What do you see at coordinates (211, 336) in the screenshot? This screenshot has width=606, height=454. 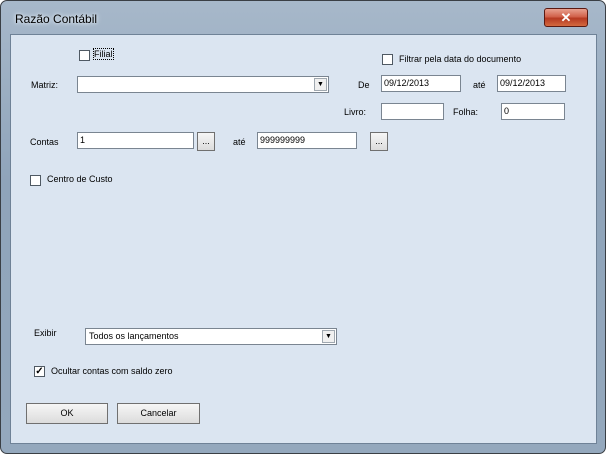 I see `exibir-select: Todos os lançamentos ▼` at bounding box center [211, 336].